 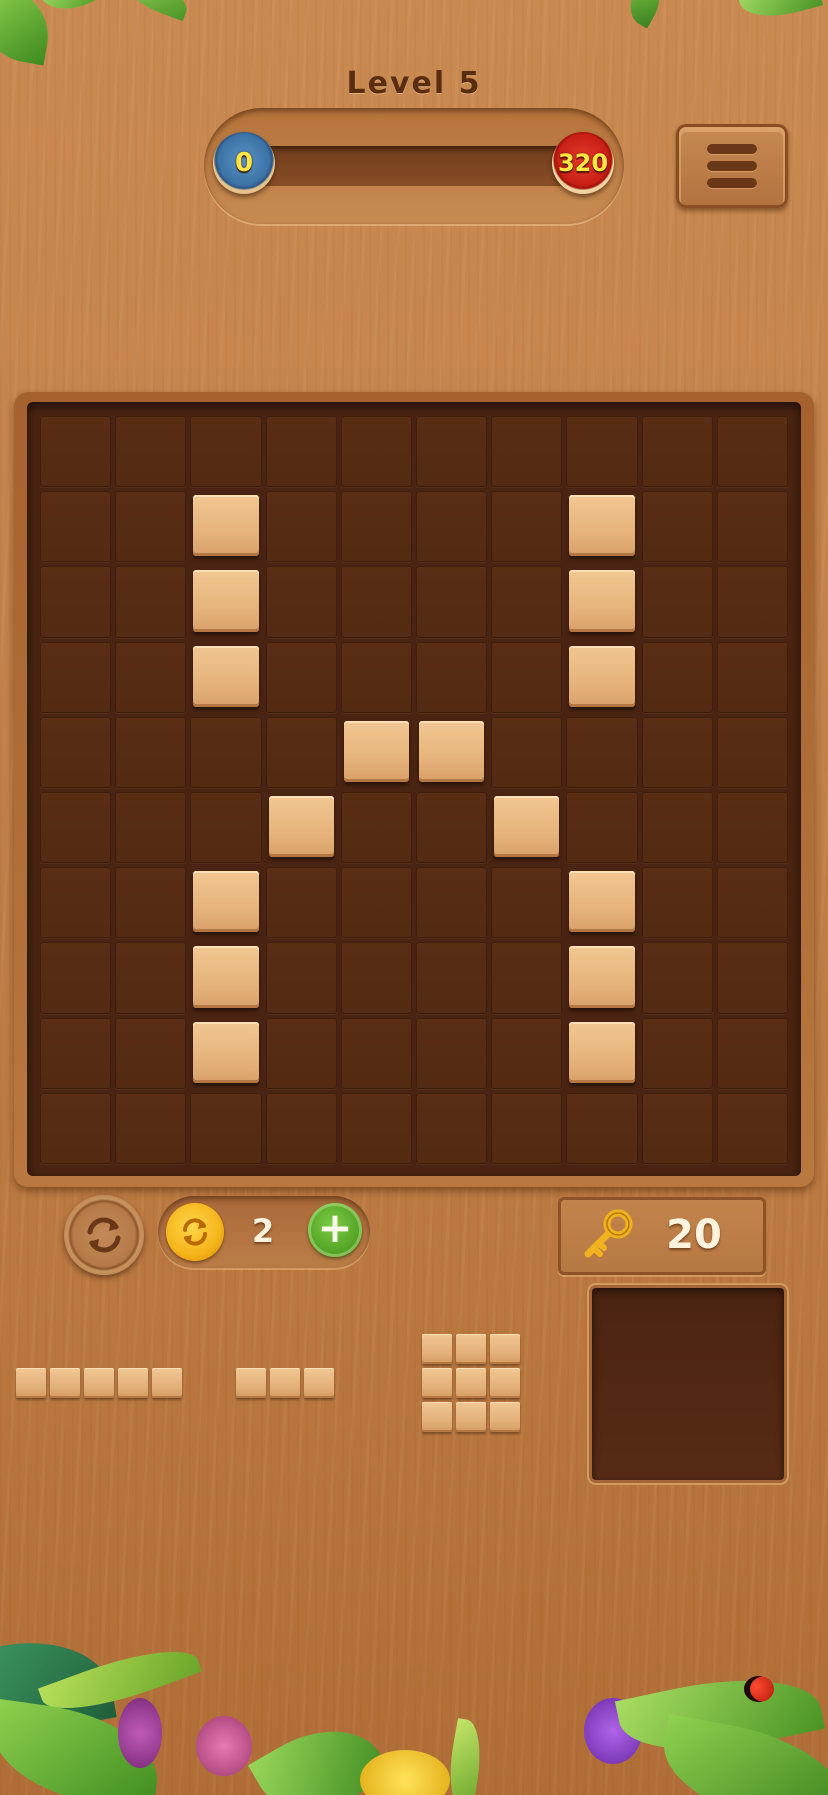 I want to click on rotate-pieces-button, so click(x=104, y=1235).